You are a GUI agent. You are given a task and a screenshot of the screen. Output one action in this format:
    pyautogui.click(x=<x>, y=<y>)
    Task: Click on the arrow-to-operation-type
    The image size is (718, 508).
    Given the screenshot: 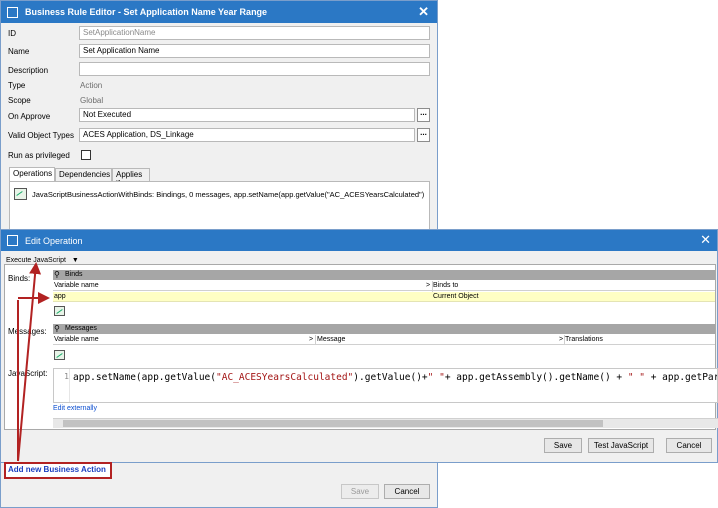 What is the action you would take?
    pyautogui.click(x=29, y=362)
    